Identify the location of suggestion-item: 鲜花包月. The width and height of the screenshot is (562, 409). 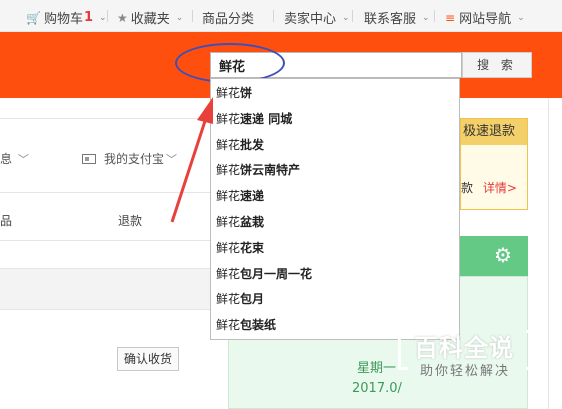
(240, 298).